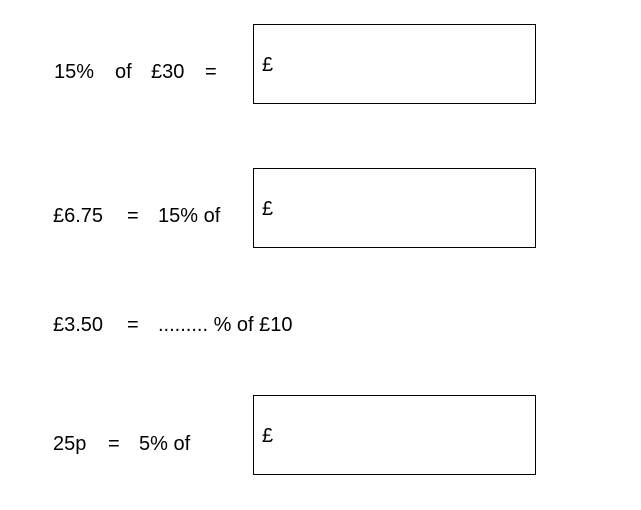  I want to click on q3-amount: £3.50, so click(78, 325).